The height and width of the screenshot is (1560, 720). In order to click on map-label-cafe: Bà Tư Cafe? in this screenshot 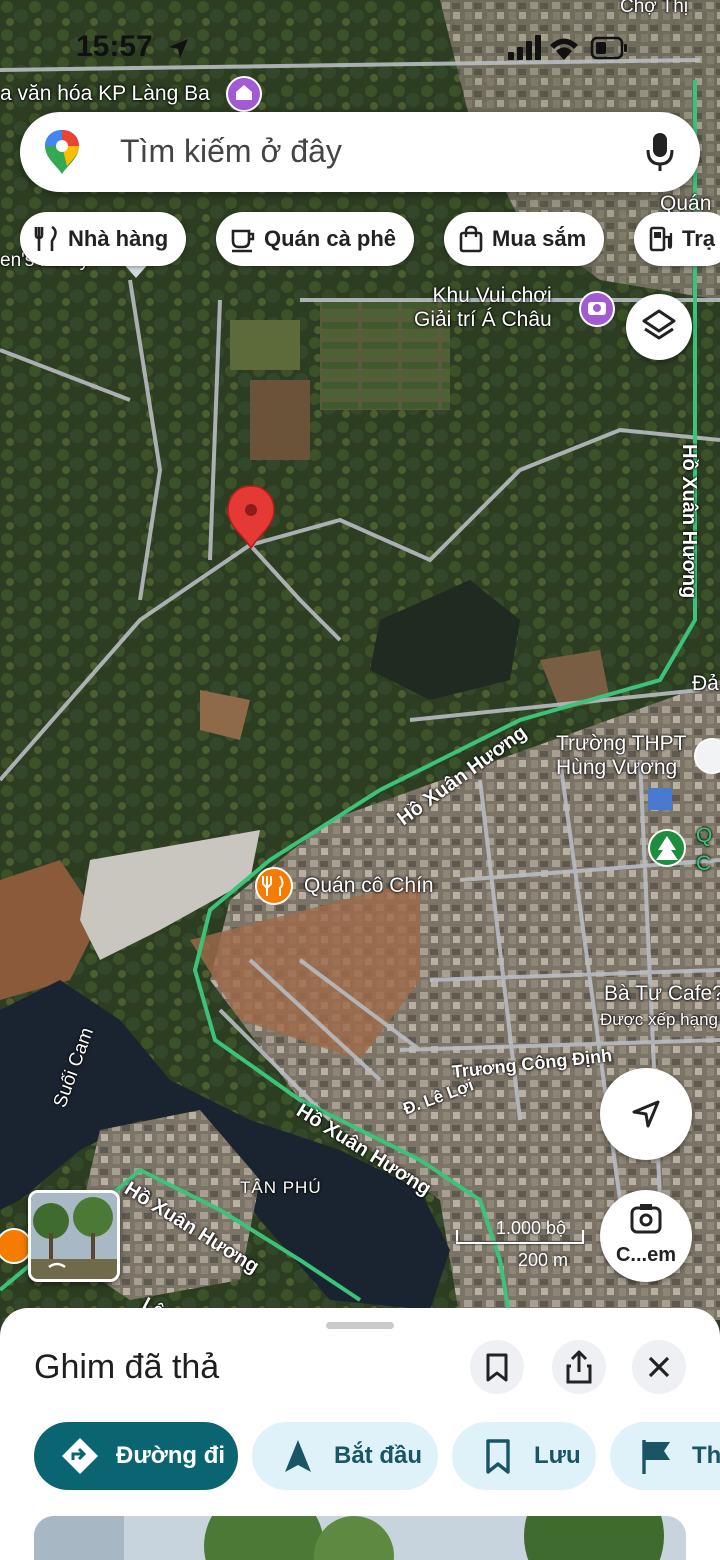, I will do `click(662, 994)`.